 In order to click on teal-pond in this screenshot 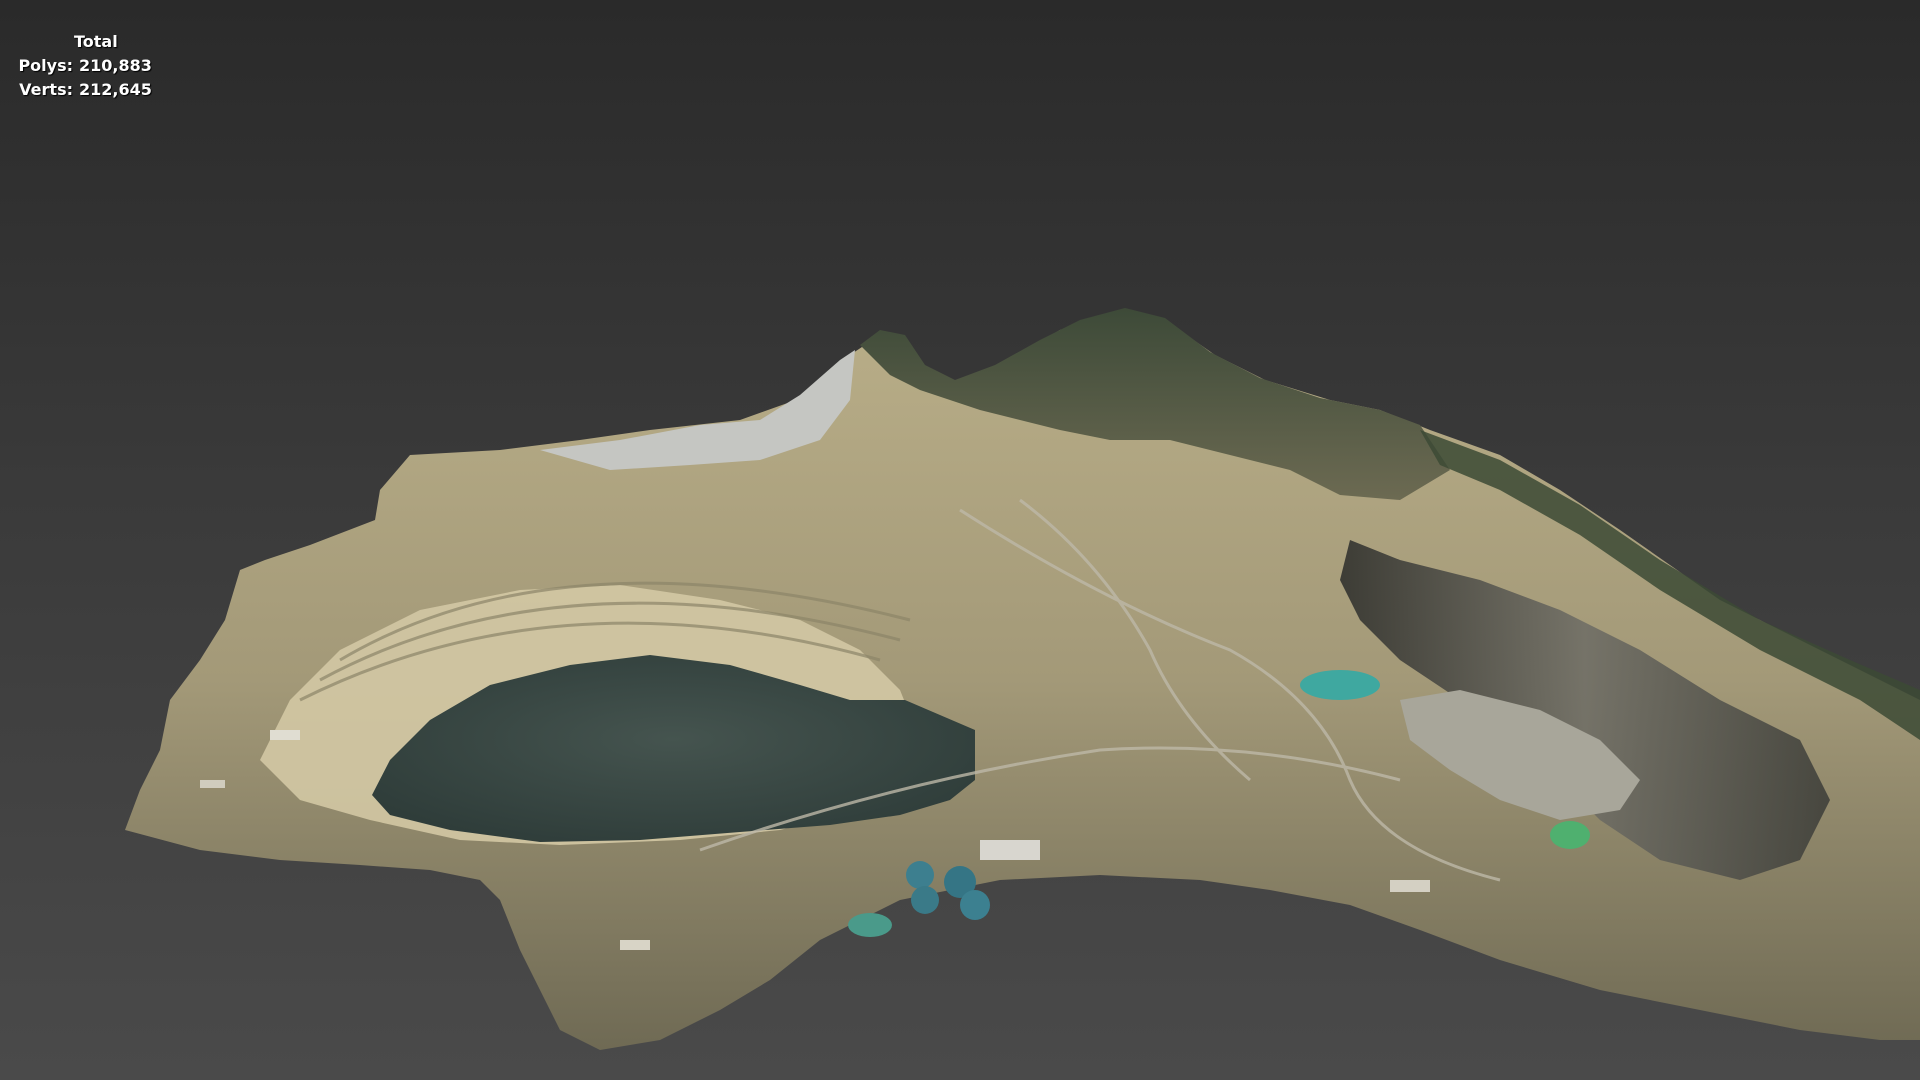, I will do `click(1340, 685)`.